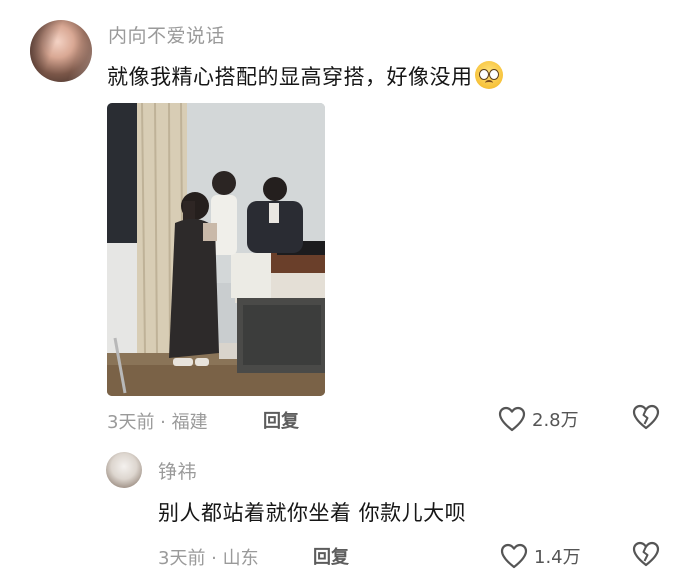  Describe the element at coordinates (61, 51) in the screenshot. I see `commenter-avatar` at that location.